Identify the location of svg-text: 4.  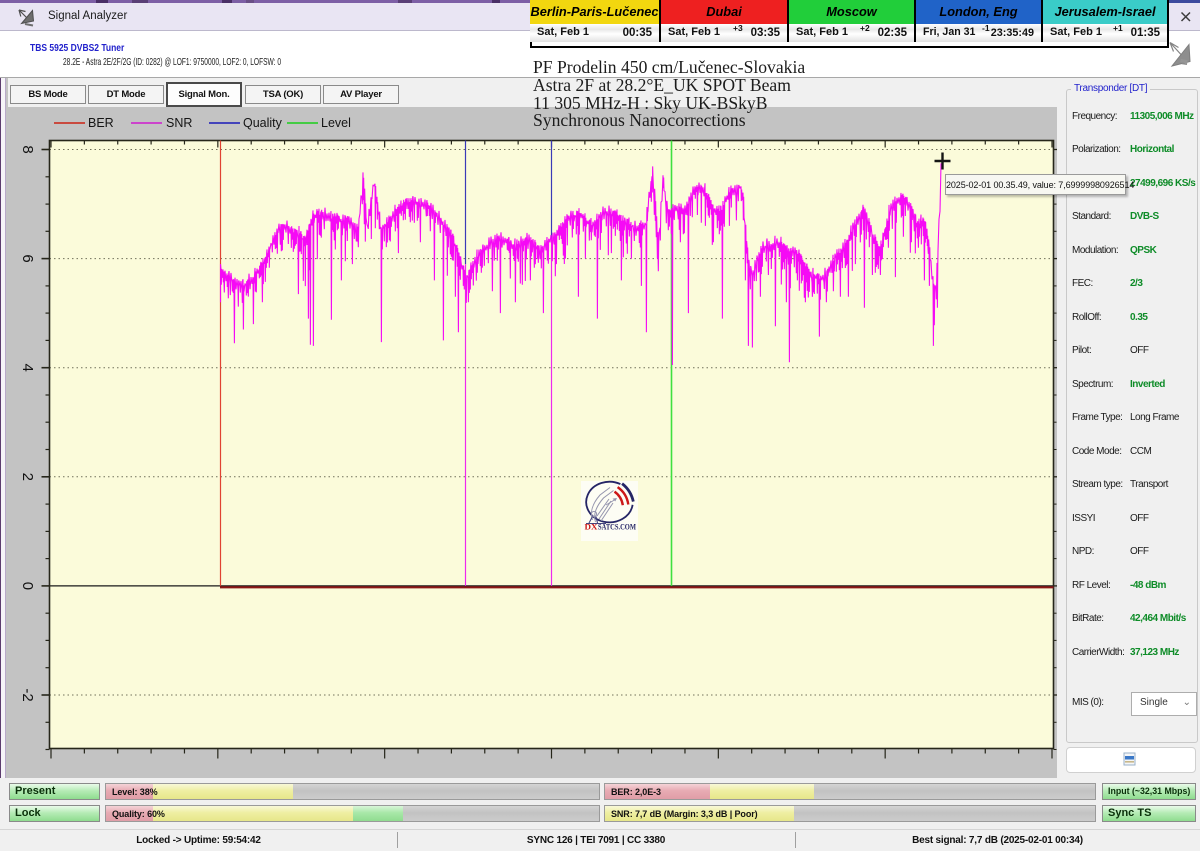
(27, 368).